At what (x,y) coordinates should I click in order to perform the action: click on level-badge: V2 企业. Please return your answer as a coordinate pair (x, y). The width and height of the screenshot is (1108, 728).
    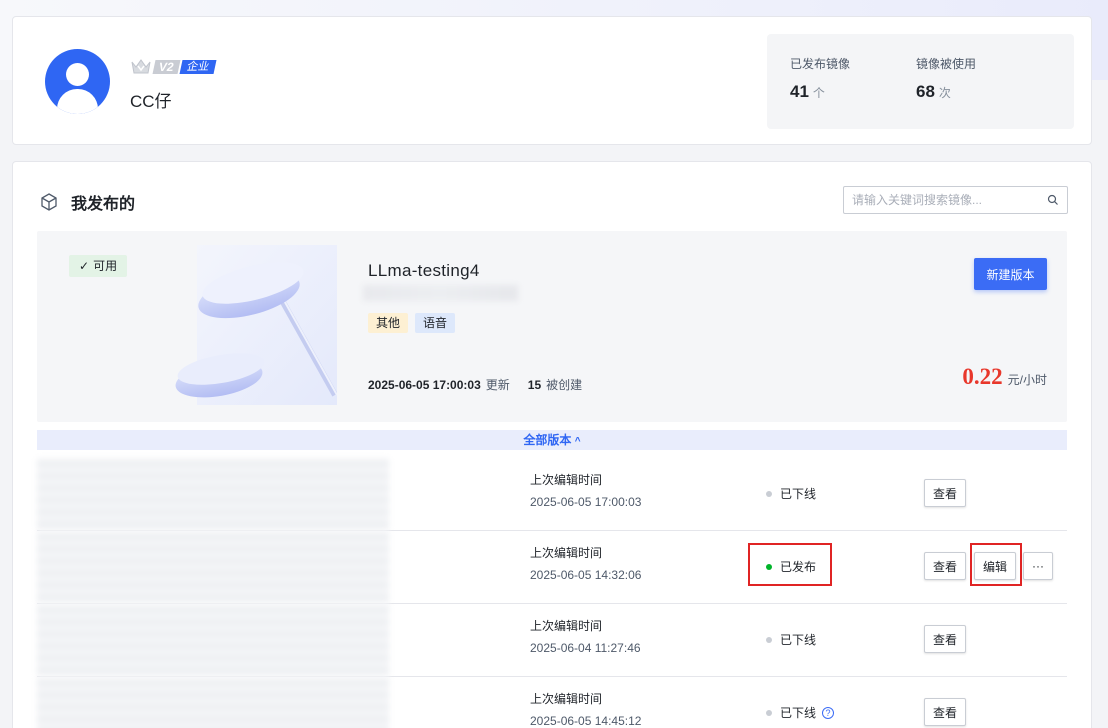
    Looking at the image, I should click on (173, 67).